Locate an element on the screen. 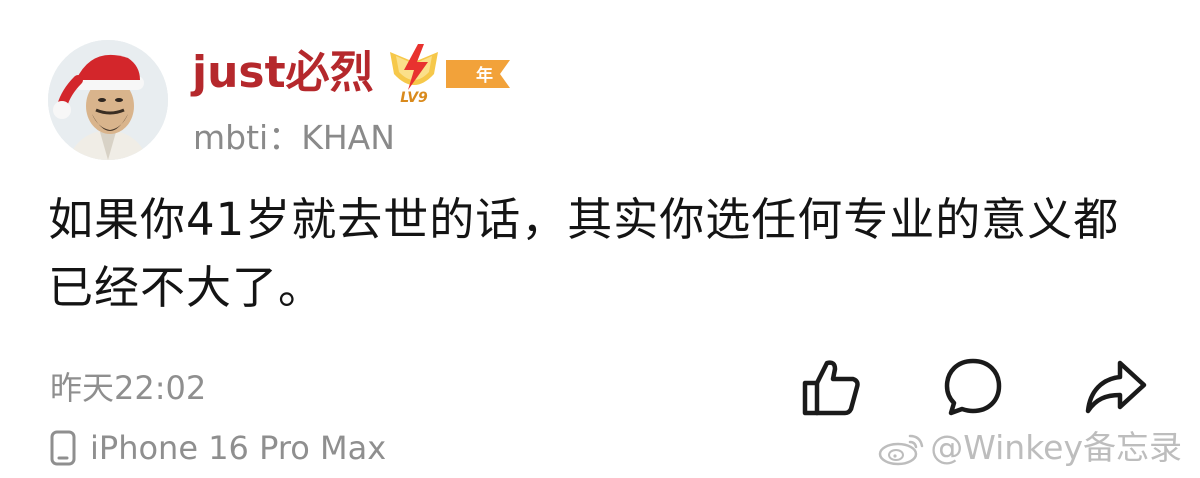 The height and width of the screenshot is (478, 1200). share-arrow-icon is located at coordinates (1116, 387).